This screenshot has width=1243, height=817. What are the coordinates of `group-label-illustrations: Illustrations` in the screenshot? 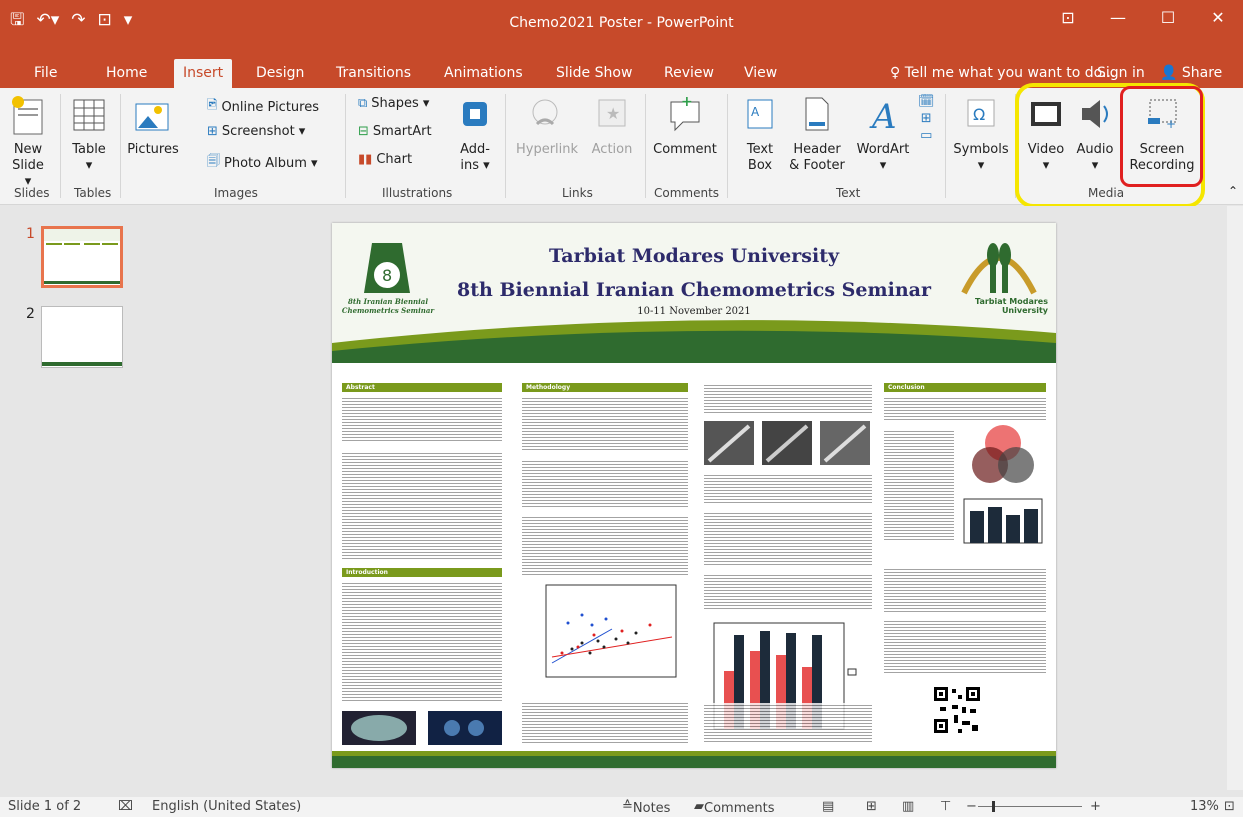 It's located at (417, 193).